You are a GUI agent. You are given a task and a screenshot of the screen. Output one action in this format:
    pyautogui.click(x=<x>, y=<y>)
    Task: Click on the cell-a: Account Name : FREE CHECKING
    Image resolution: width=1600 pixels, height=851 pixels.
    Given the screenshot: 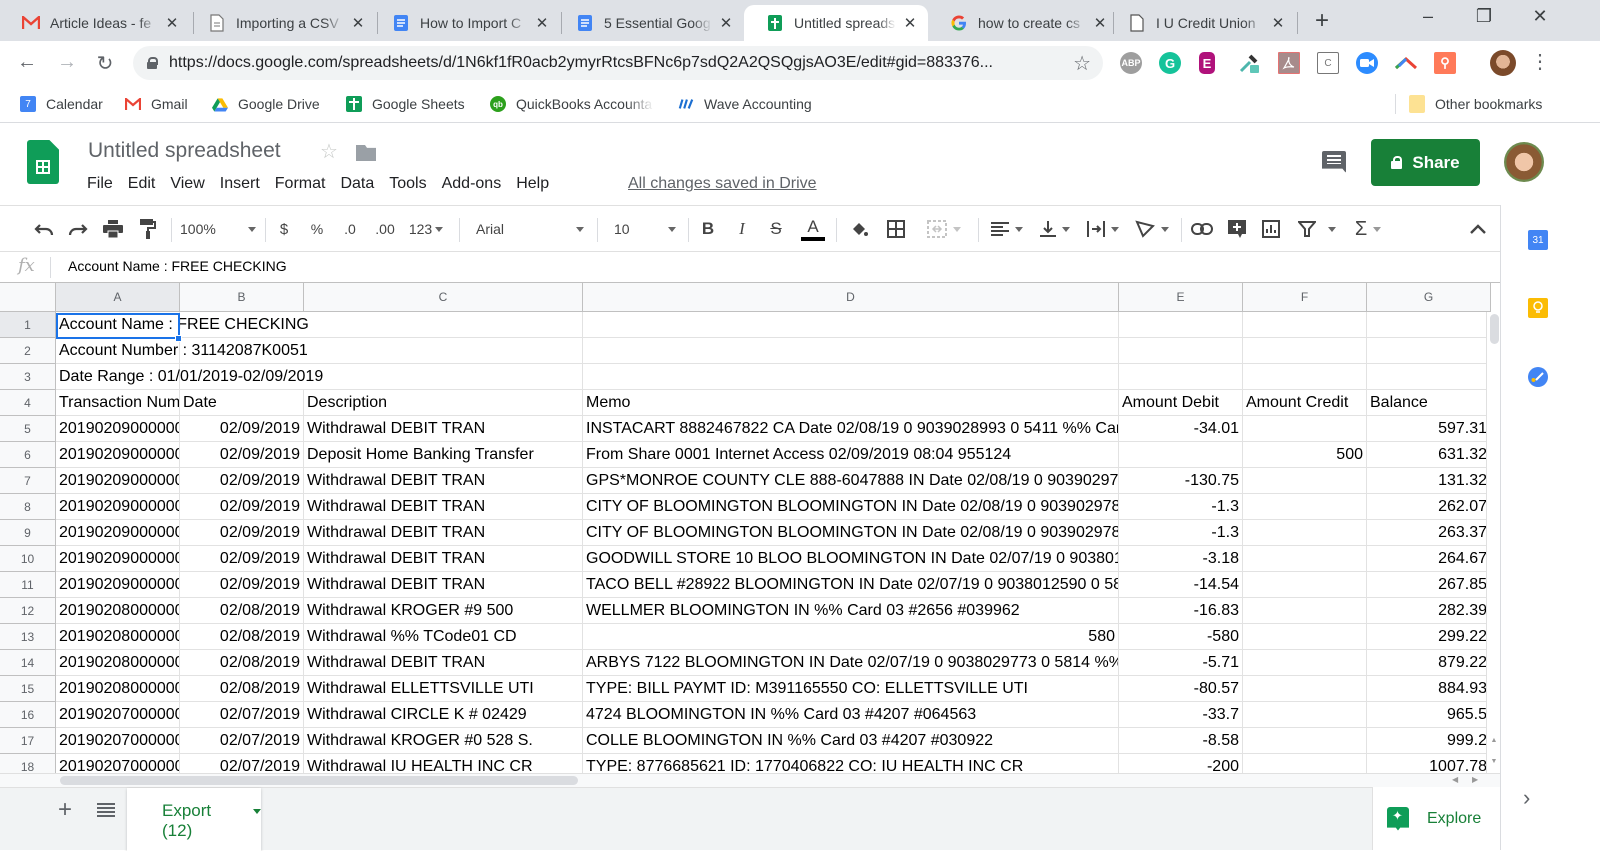 What is the action you would take?
    pyautogui.click(x=182, y=325)
    